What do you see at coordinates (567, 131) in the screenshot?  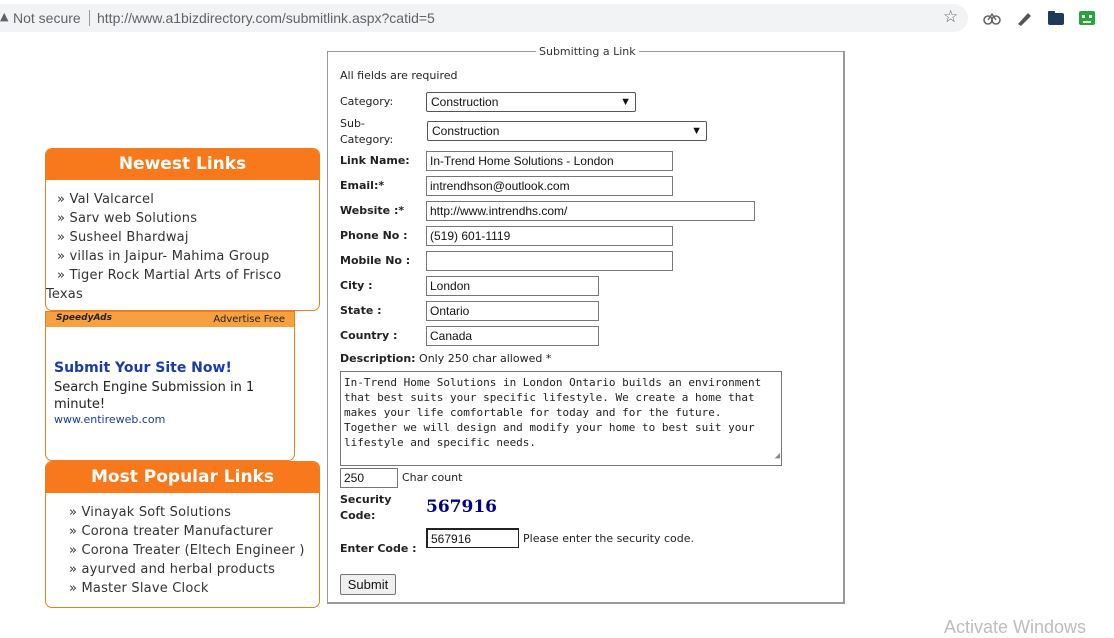 I see `subcategory-select: Construction ▼` at bounding box center [567, 131].